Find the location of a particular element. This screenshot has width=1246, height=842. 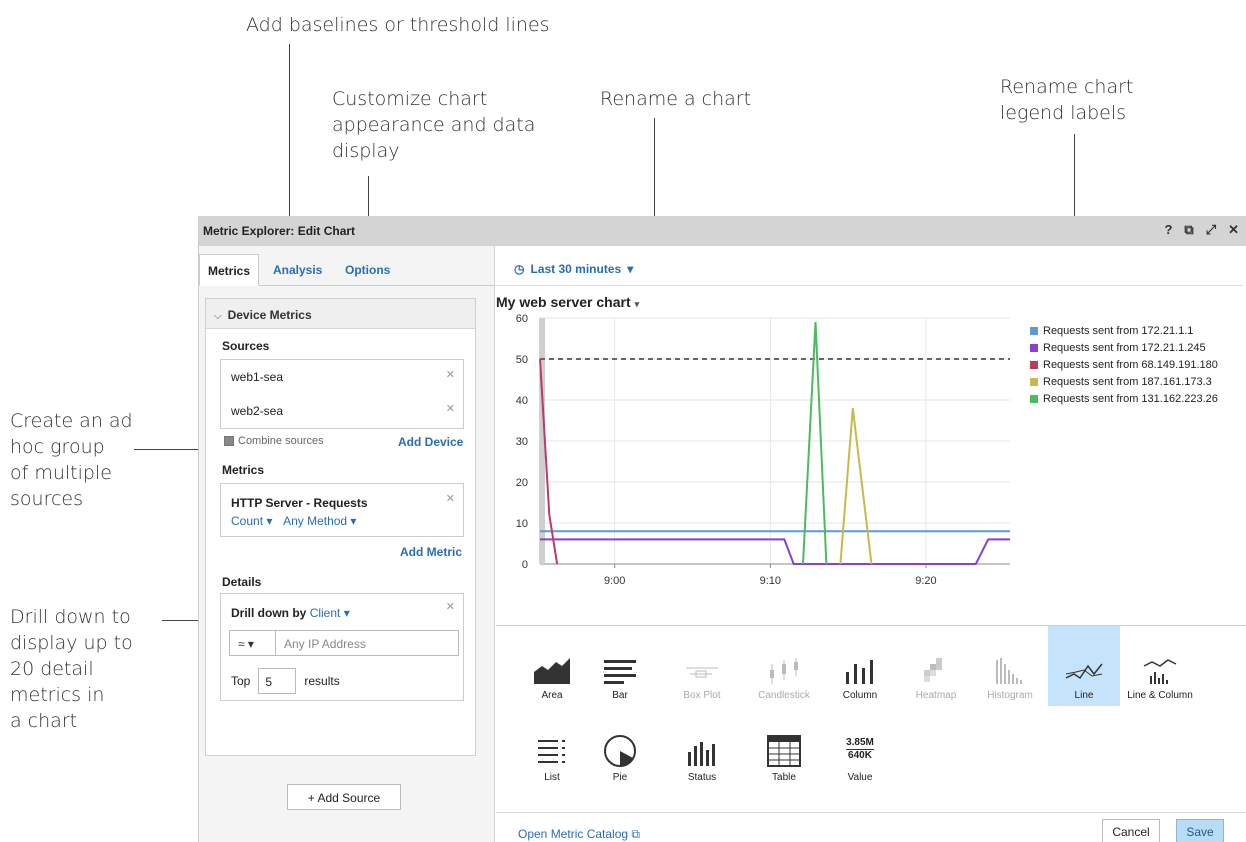

line-chart: 0 10 20 30 40 50 60 9:00 9:10 9:20 is located at coordinates (763, 450).